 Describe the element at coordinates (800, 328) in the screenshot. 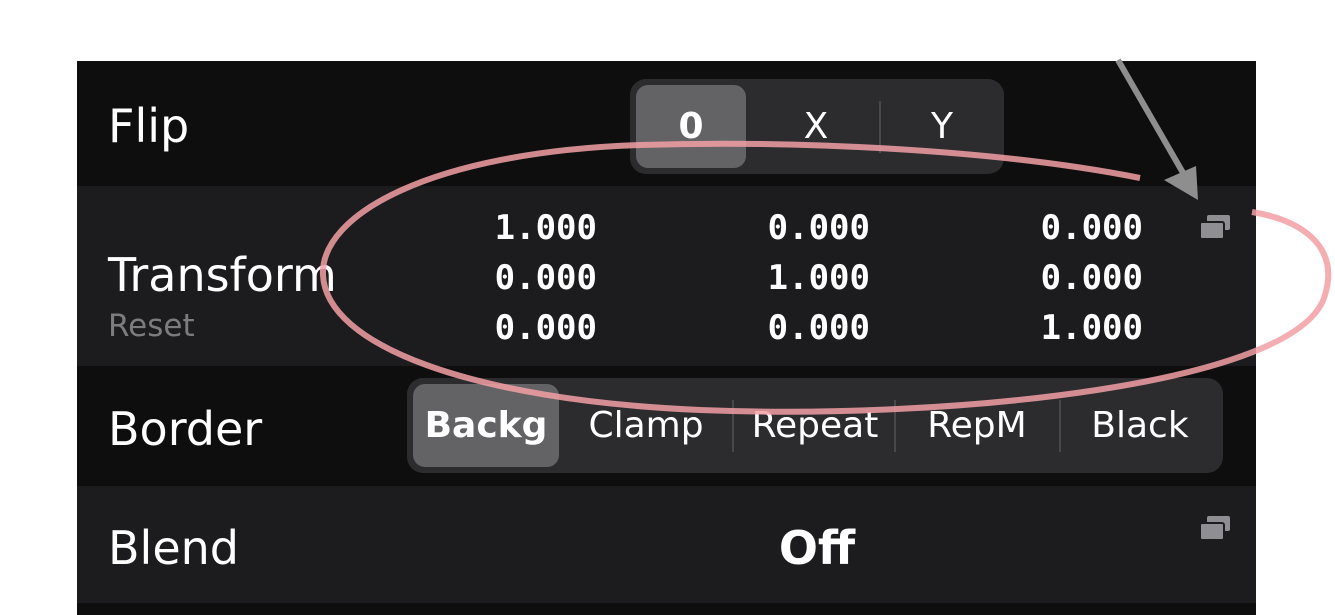

I see `matrix-cell-r3c2: 0.000` at that location.